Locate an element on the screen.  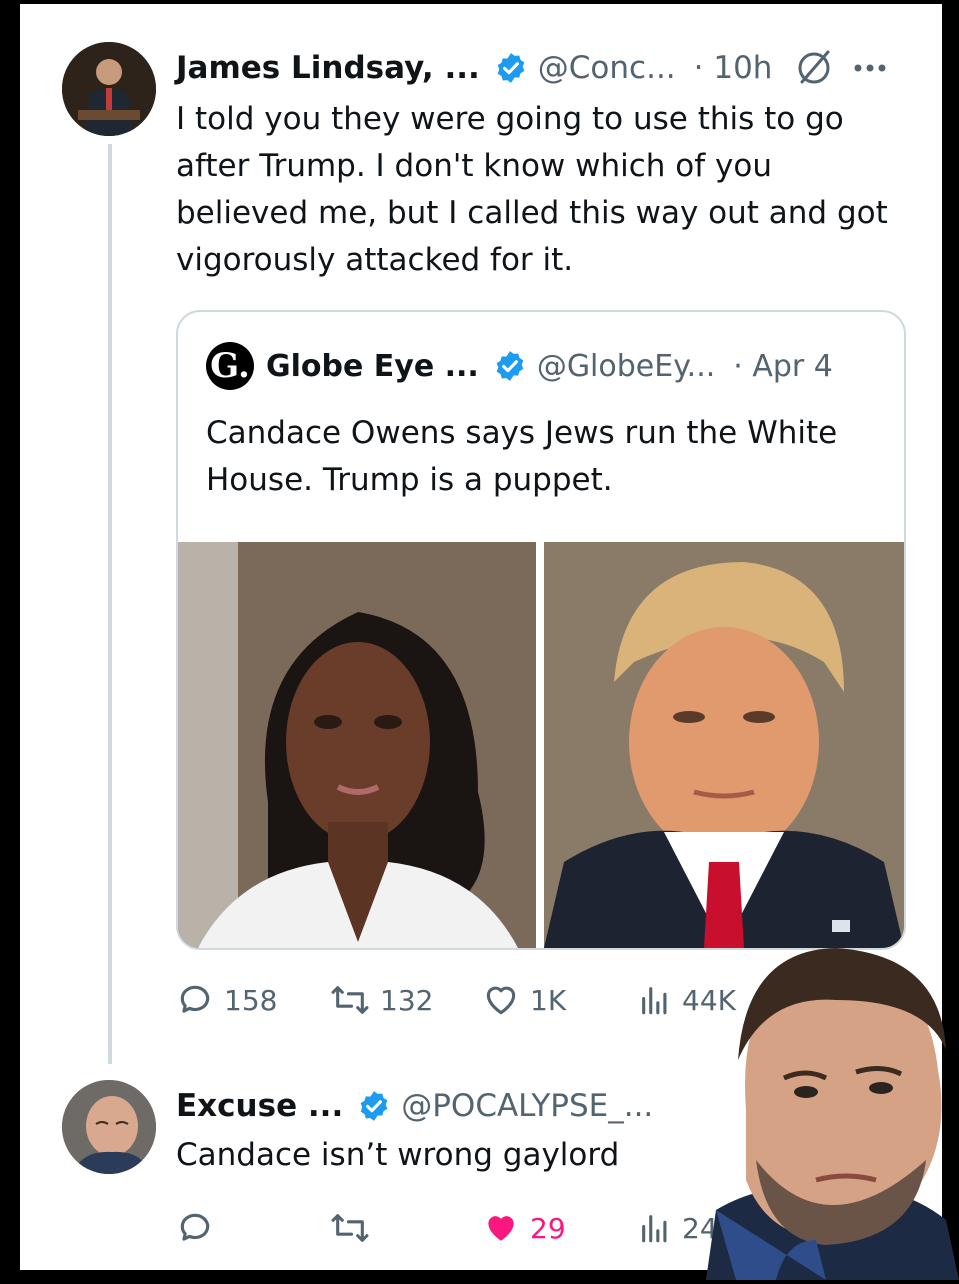
like-count: 1K is located at coordinates (548, 1000).